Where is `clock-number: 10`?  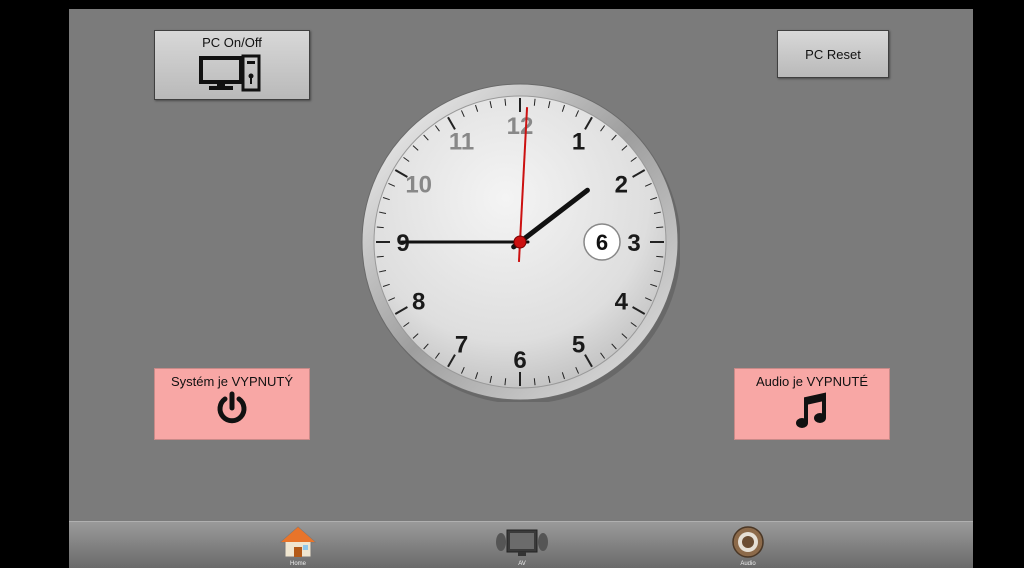
clock-number: 10 is located at coordinates (418, 185).